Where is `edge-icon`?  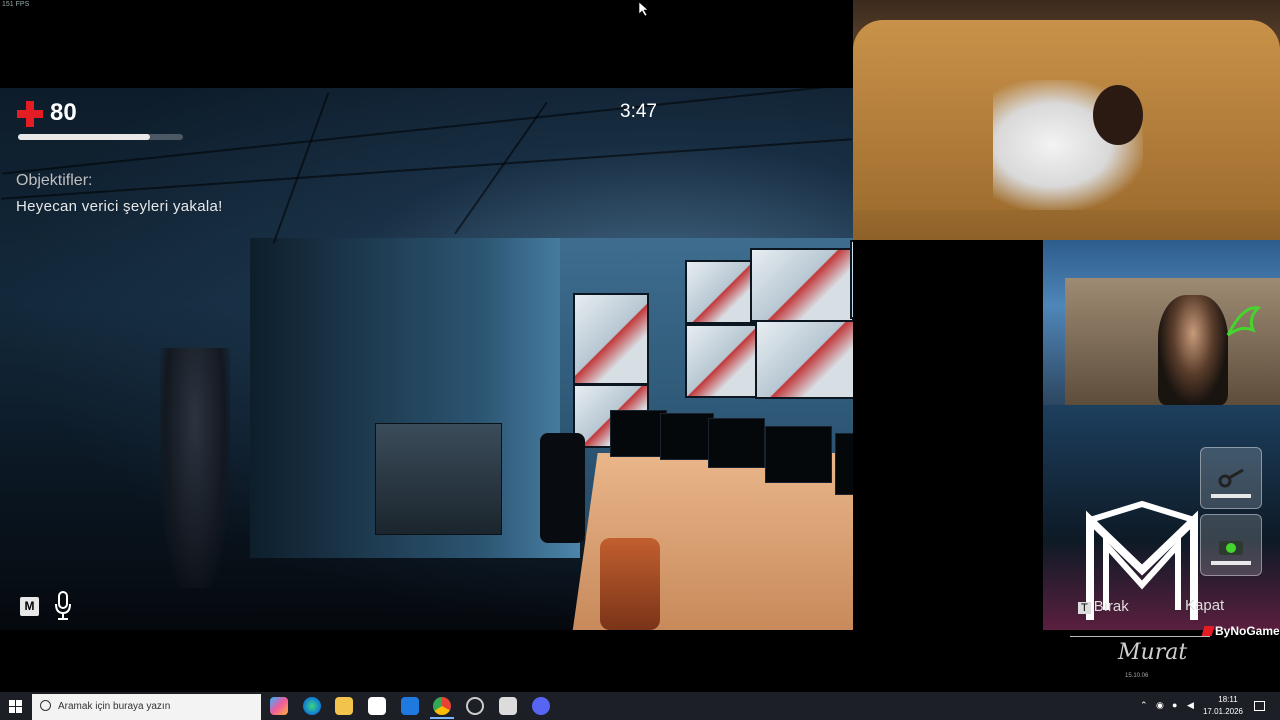 edge-icon is located at coordinates (312, 706).